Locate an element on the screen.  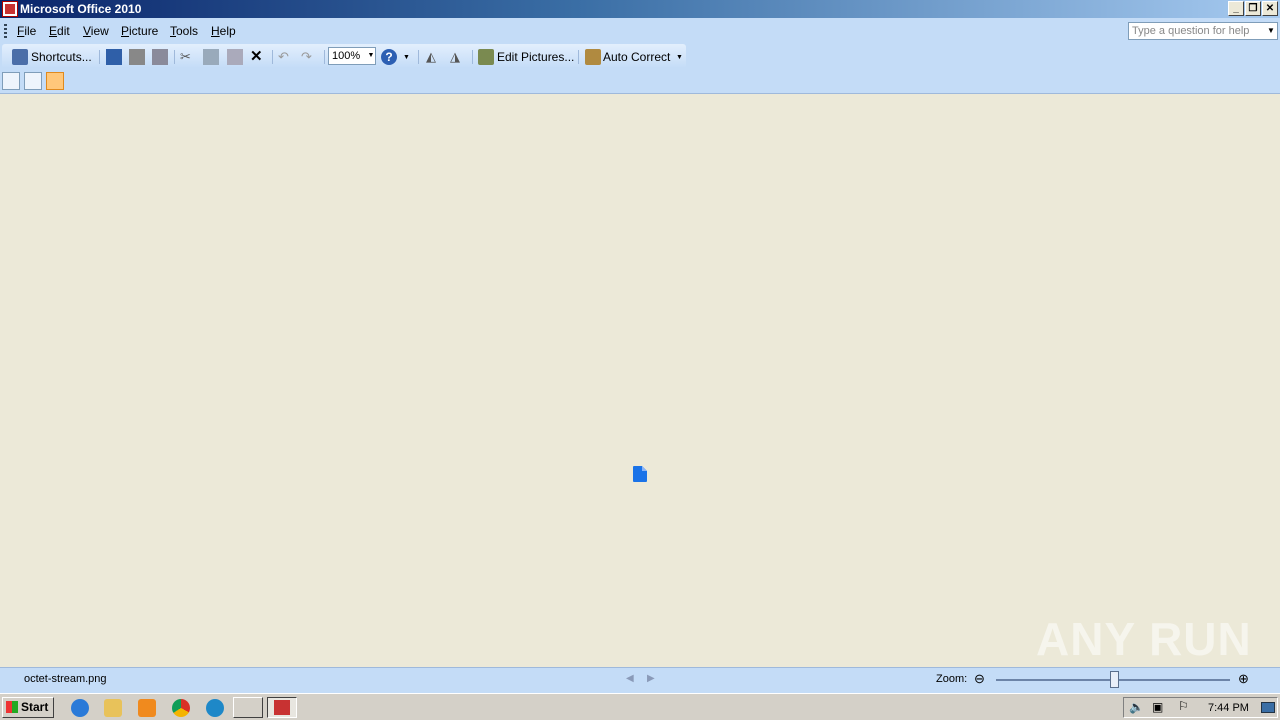
rotate-left-icon: ◭ is located at coordinates (434, 57).